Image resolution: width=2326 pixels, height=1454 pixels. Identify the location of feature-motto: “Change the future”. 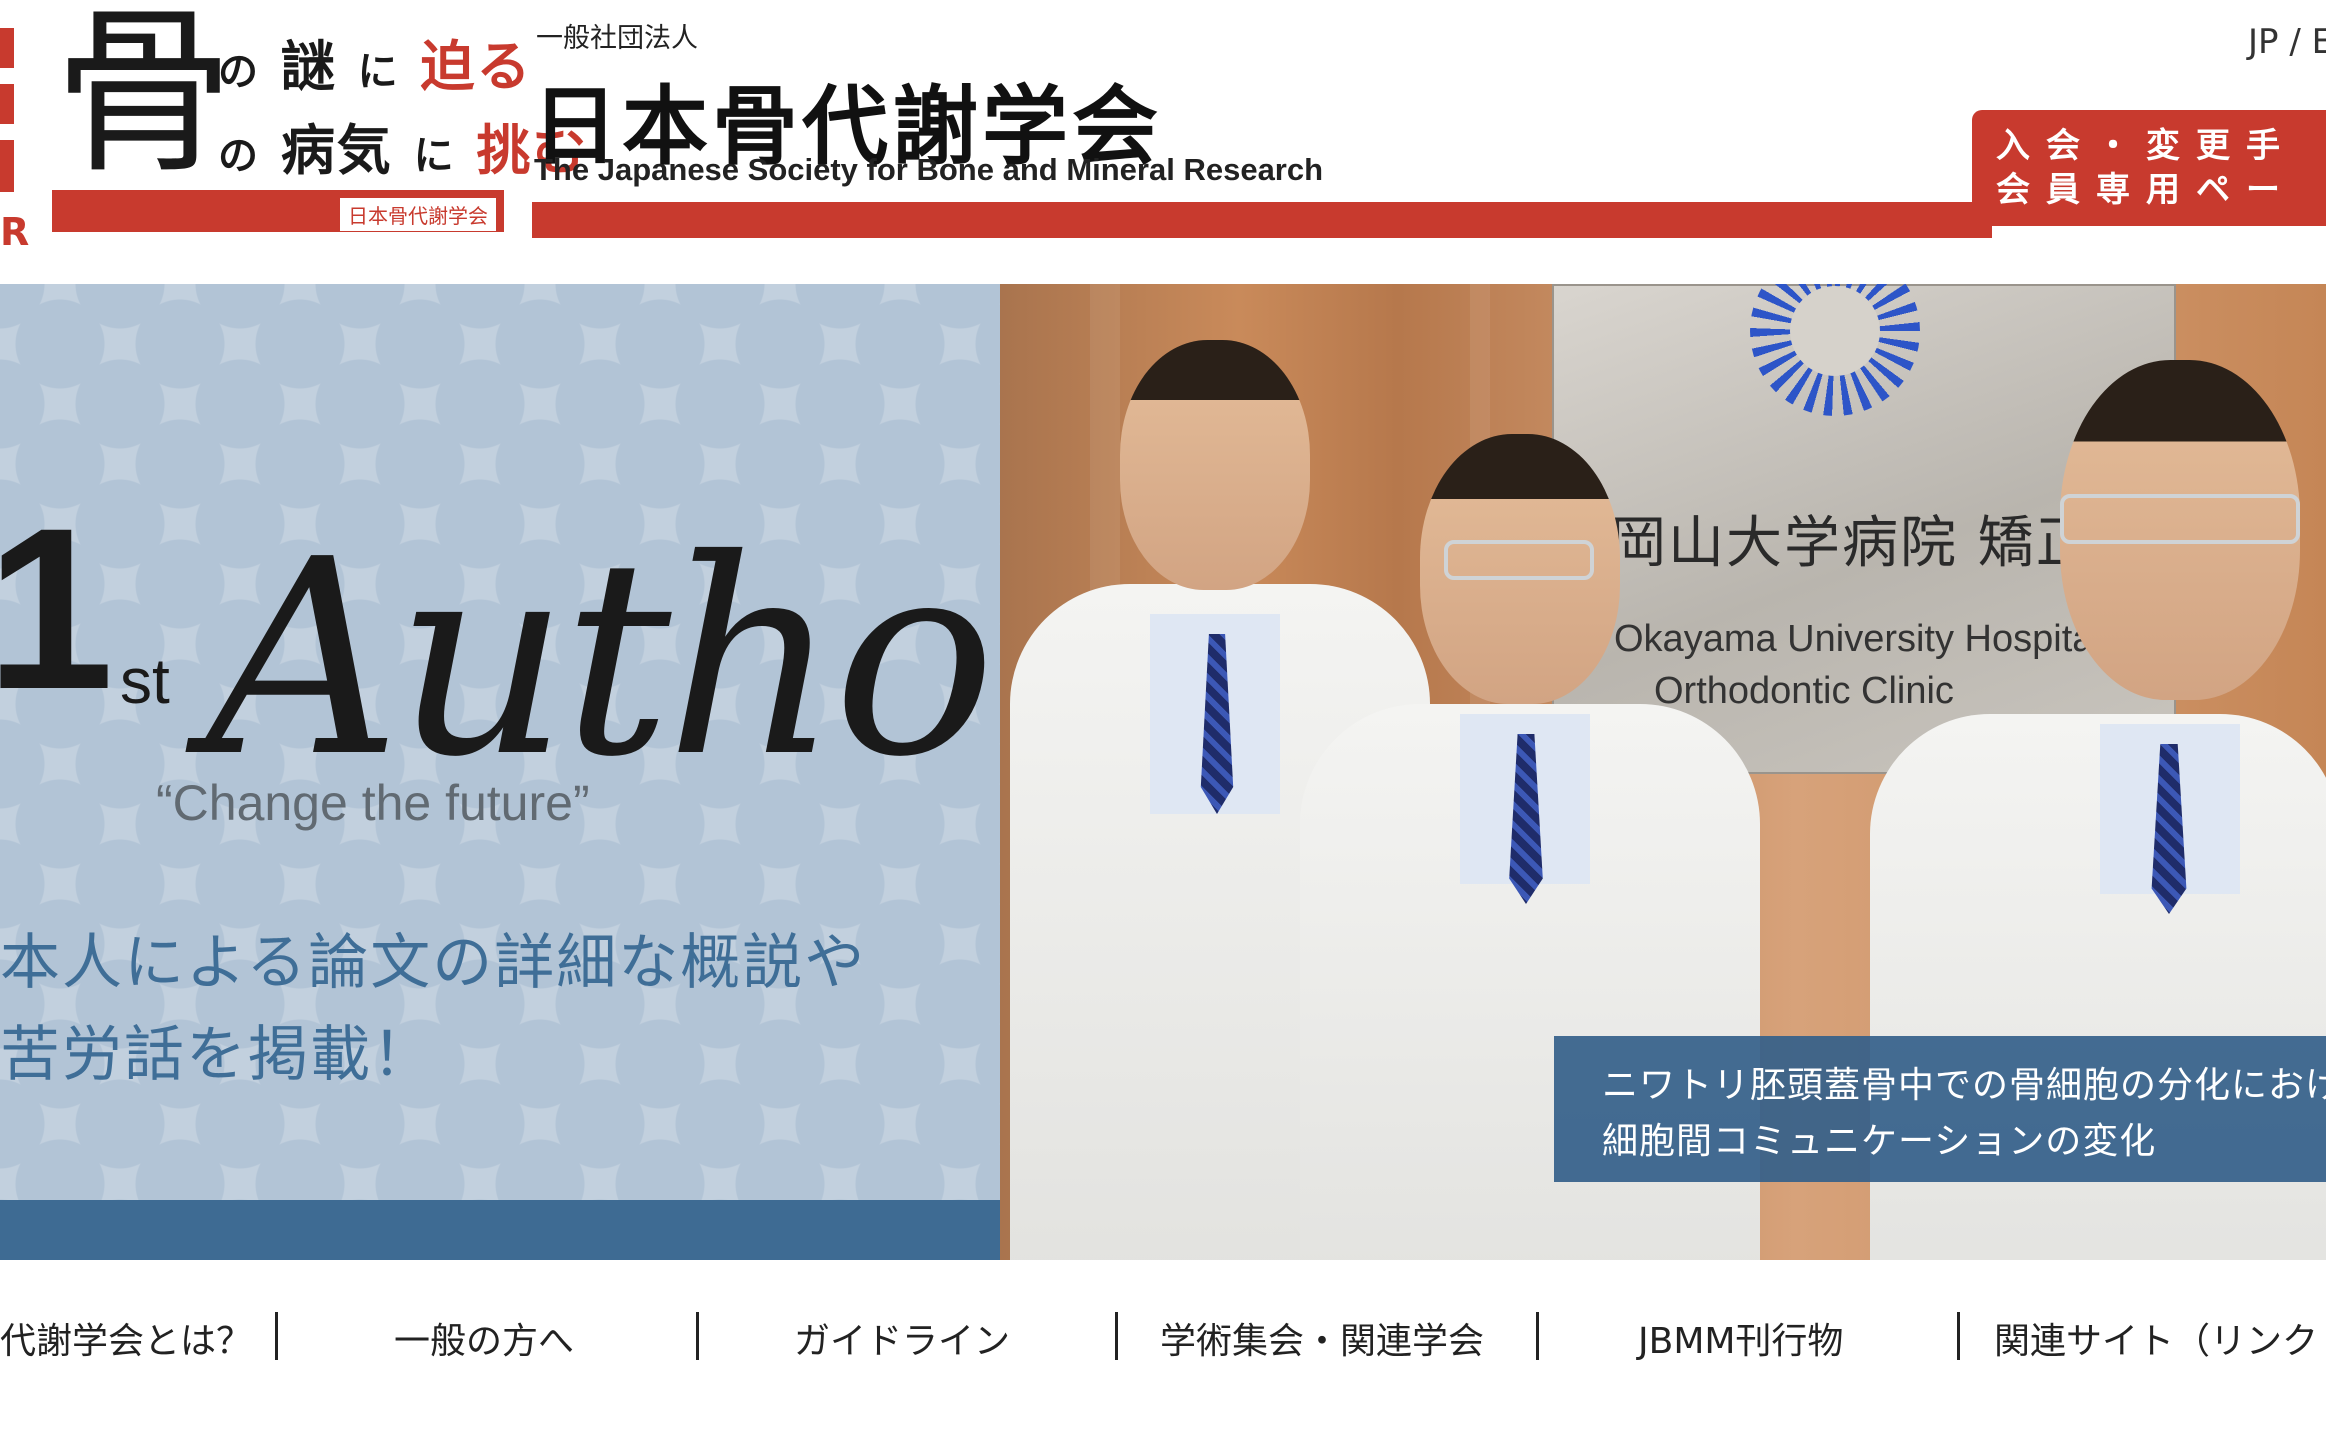
(373, 803).